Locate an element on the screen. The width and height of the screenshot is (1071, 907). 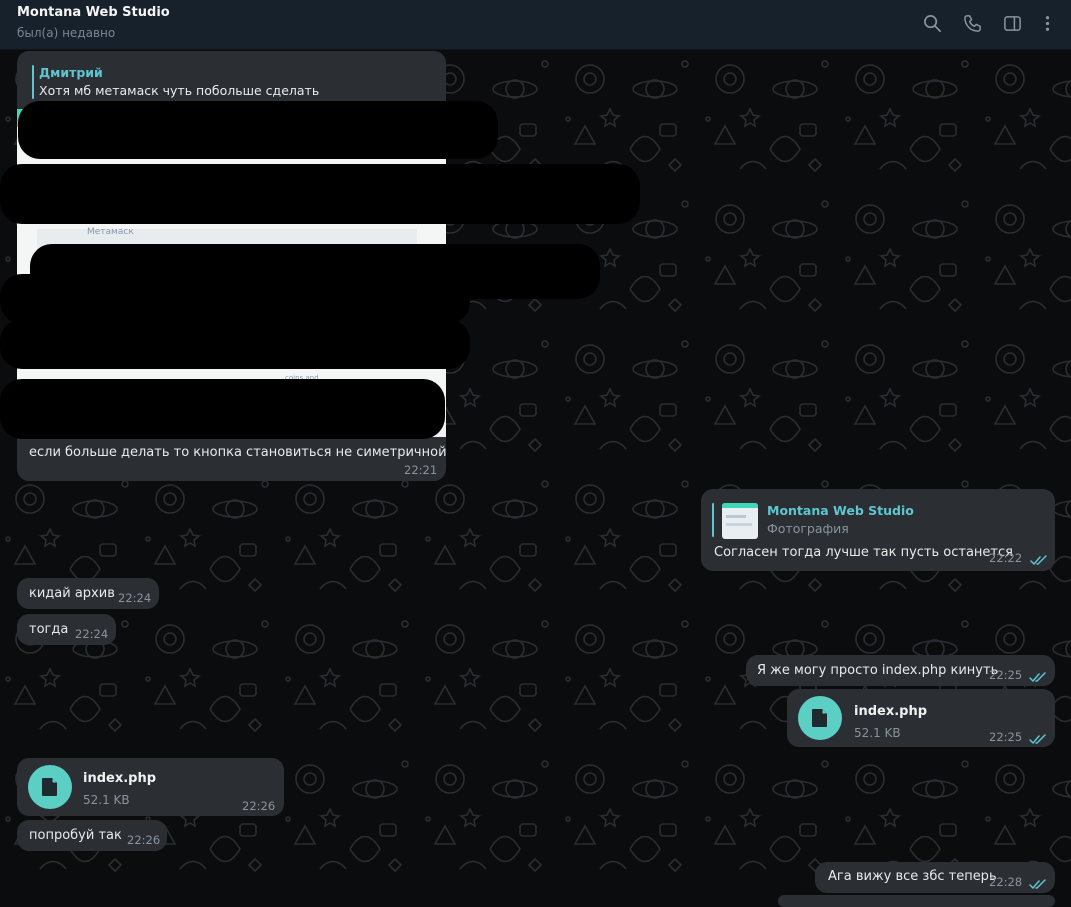
message-bubble-incoming: попробуй так 22:26 is located at coordinates (92, 835).